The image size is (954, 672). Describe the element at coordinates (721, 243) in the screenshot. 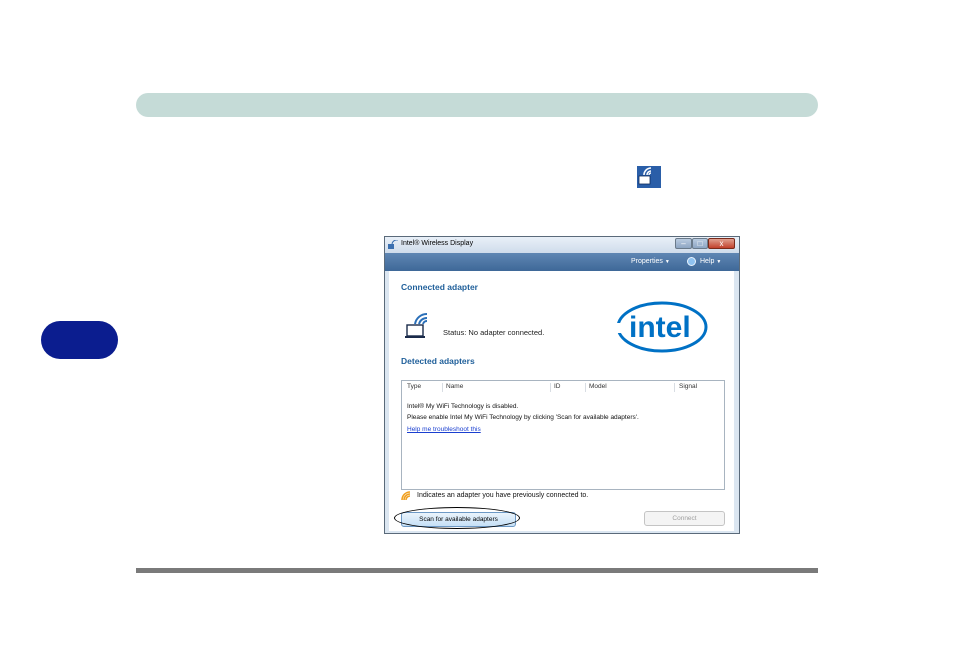

I see `close-button: x` at that location.